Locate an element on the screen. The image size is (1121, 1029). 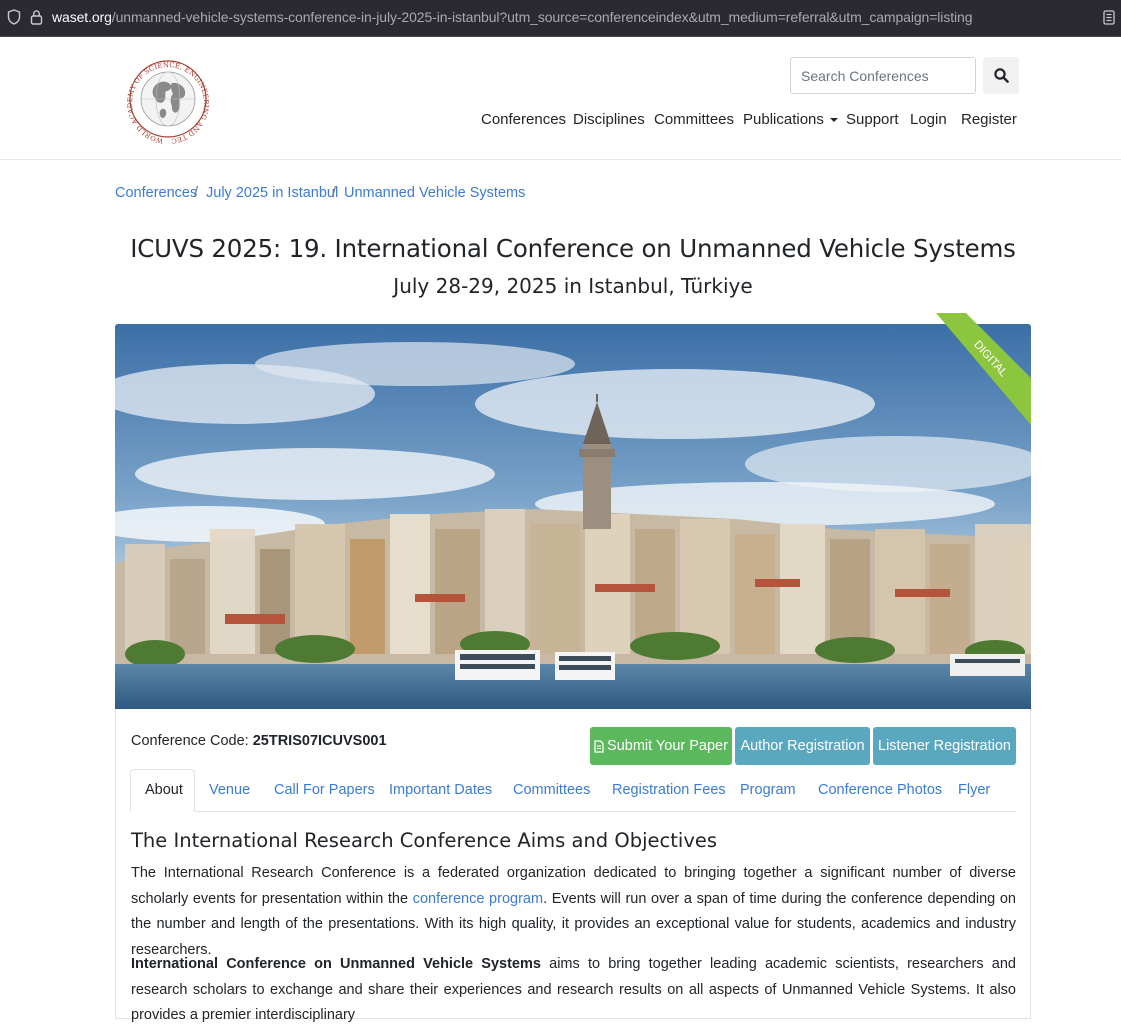
nav-disciplines: Disciplines is located at coordinates (609, 119).